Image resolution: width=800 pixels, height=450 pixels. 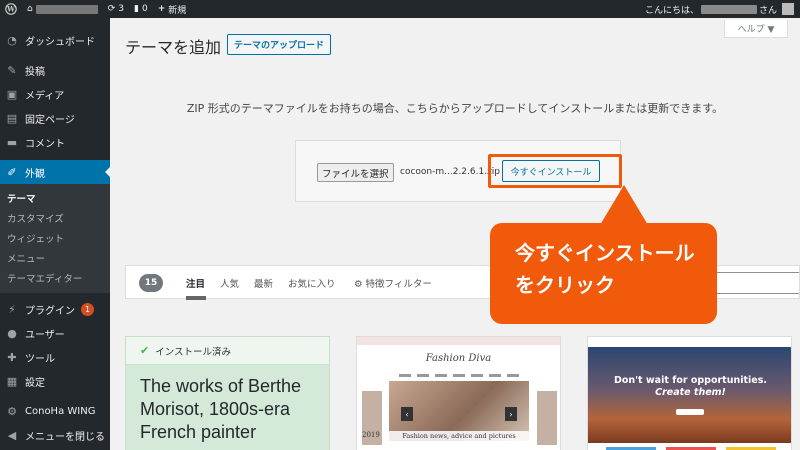 I want to click on preview-topbar, so click(x=458, y=341).